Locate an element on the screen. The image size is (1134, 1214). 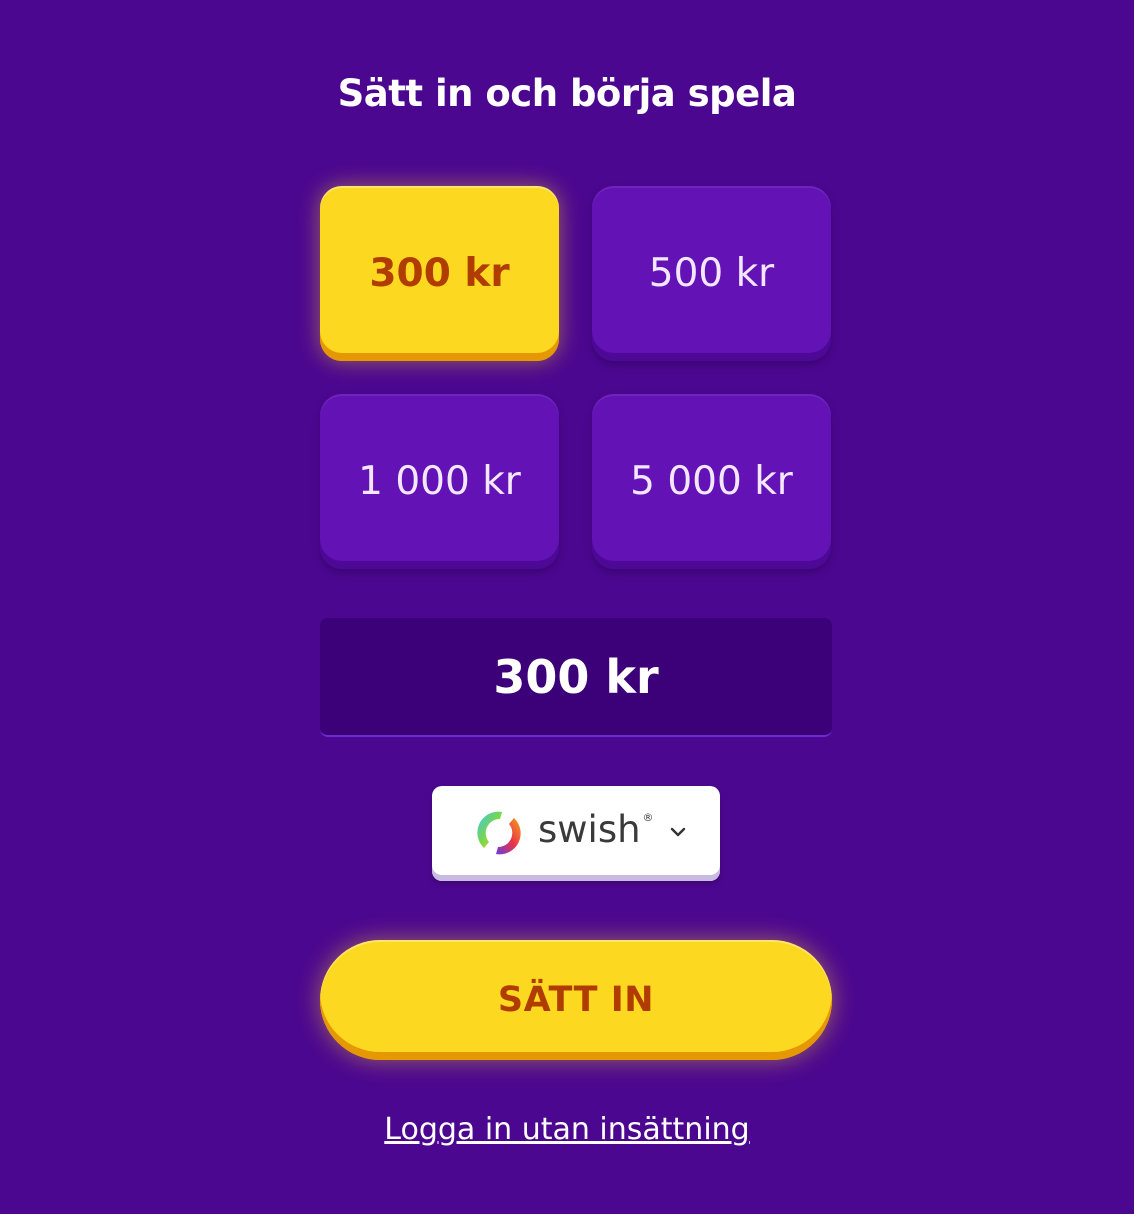
amount-option-label: 5 000 kr is located at coordinates (711, 481).